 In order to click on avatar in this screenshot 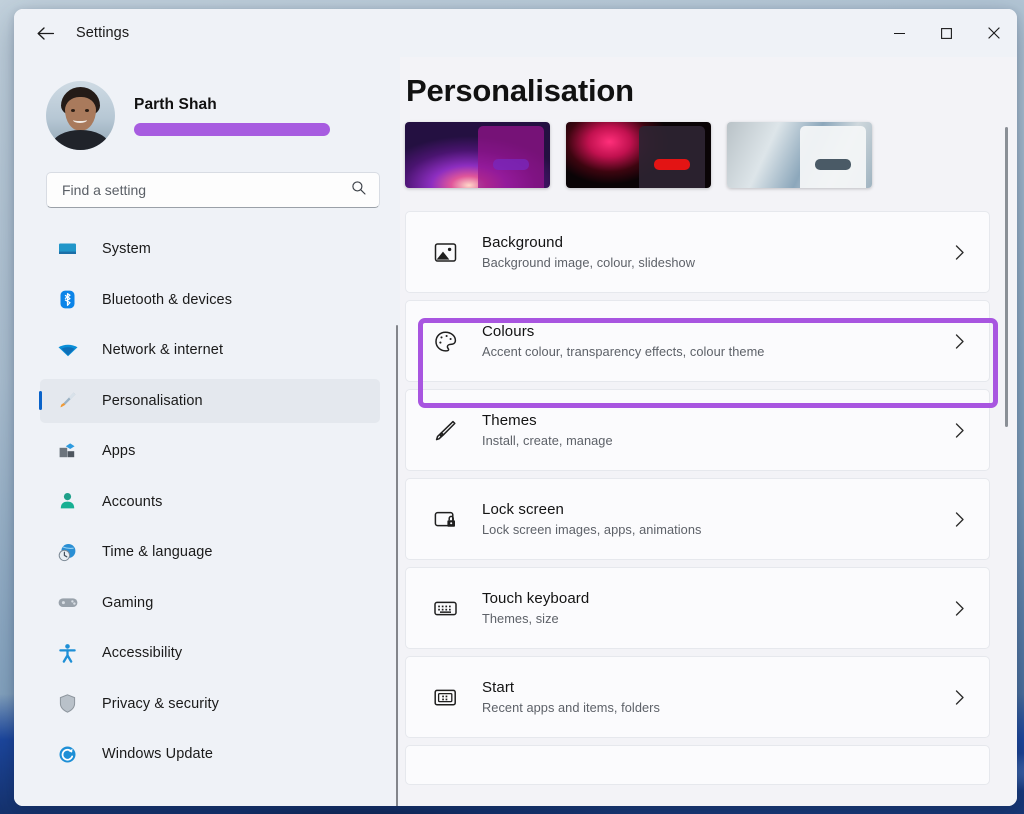, I will do `click(80, 115)`.